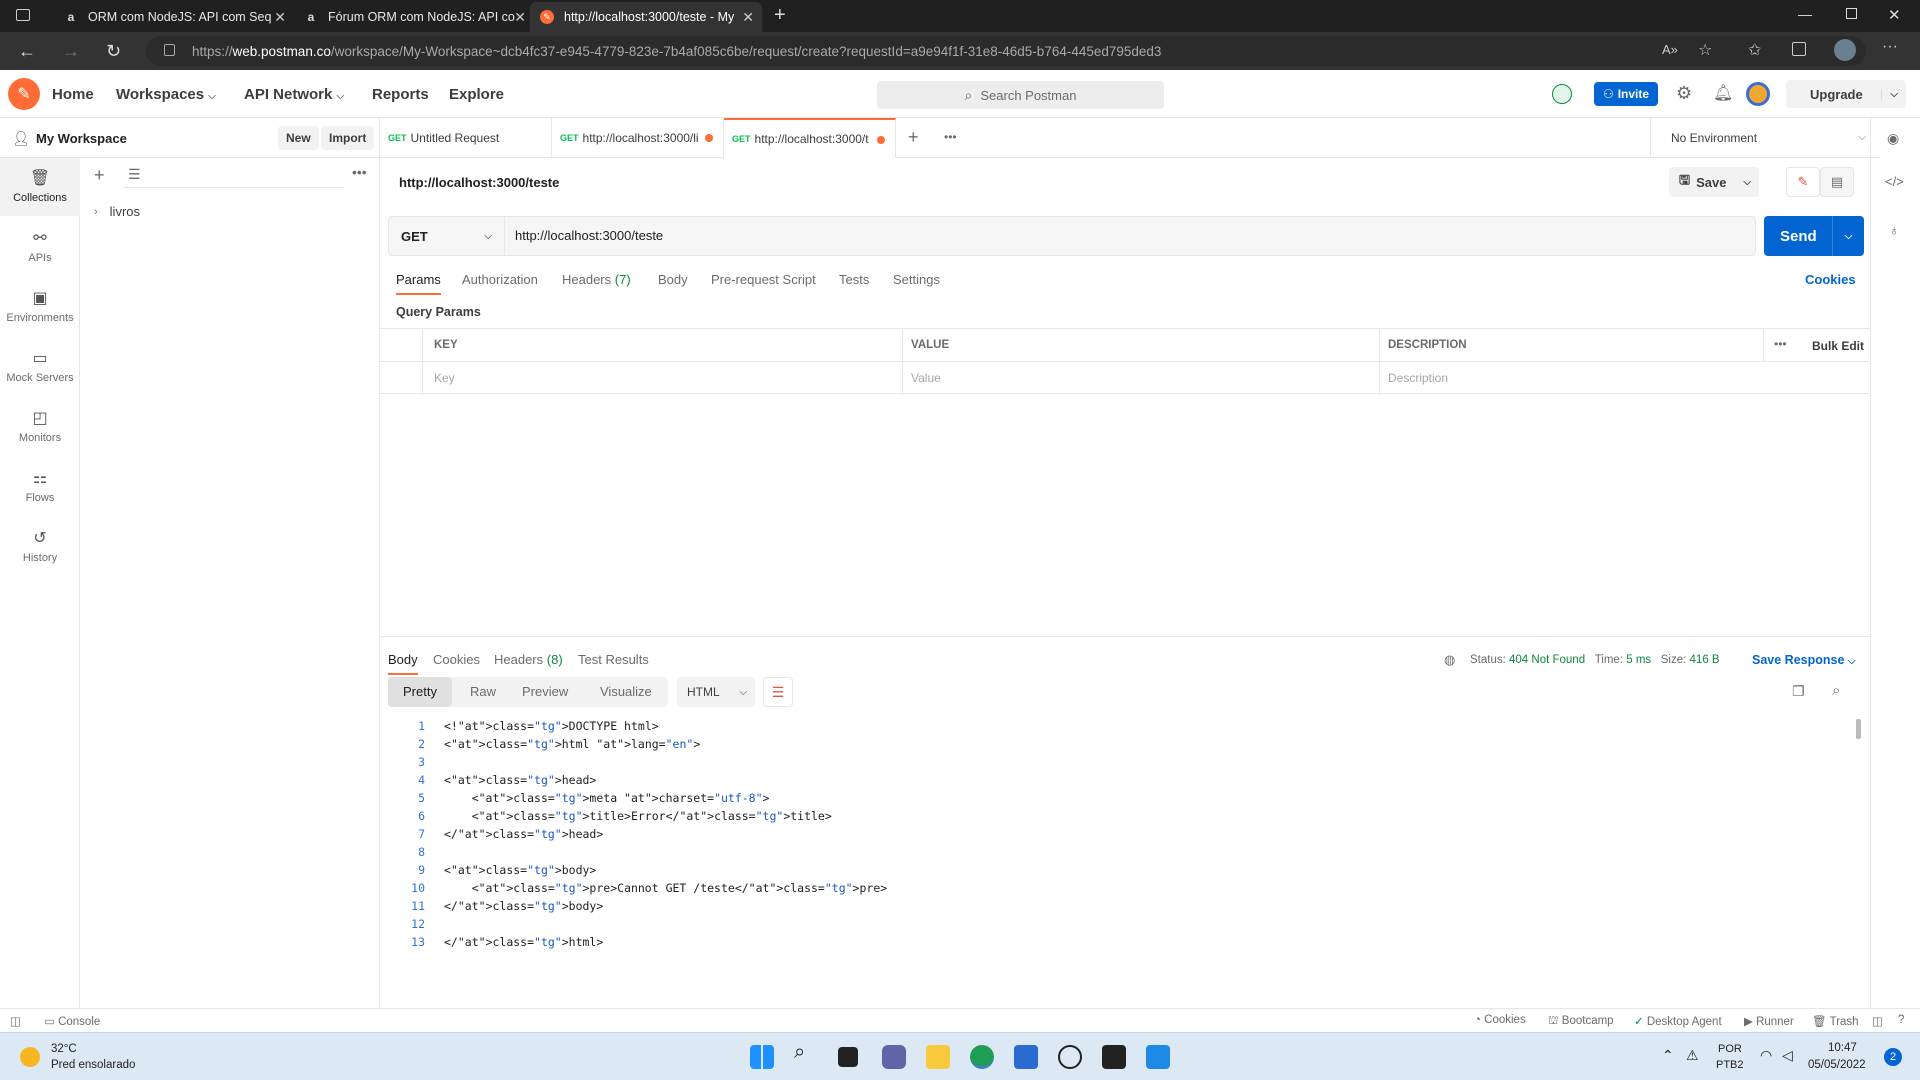  Describe the element at coordinates (483, 691) in the screenshot. I see `view-raw: Raw` at that location.